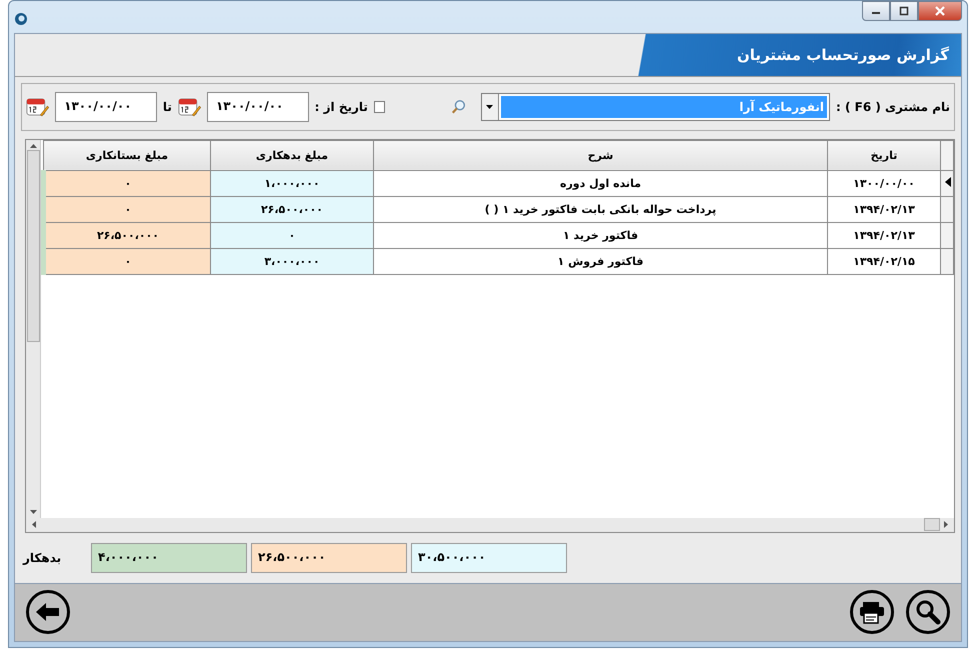 This screenshot has width=973, height=656. I want to click on table-cell: مانده اول دوره, so click(601, 183).